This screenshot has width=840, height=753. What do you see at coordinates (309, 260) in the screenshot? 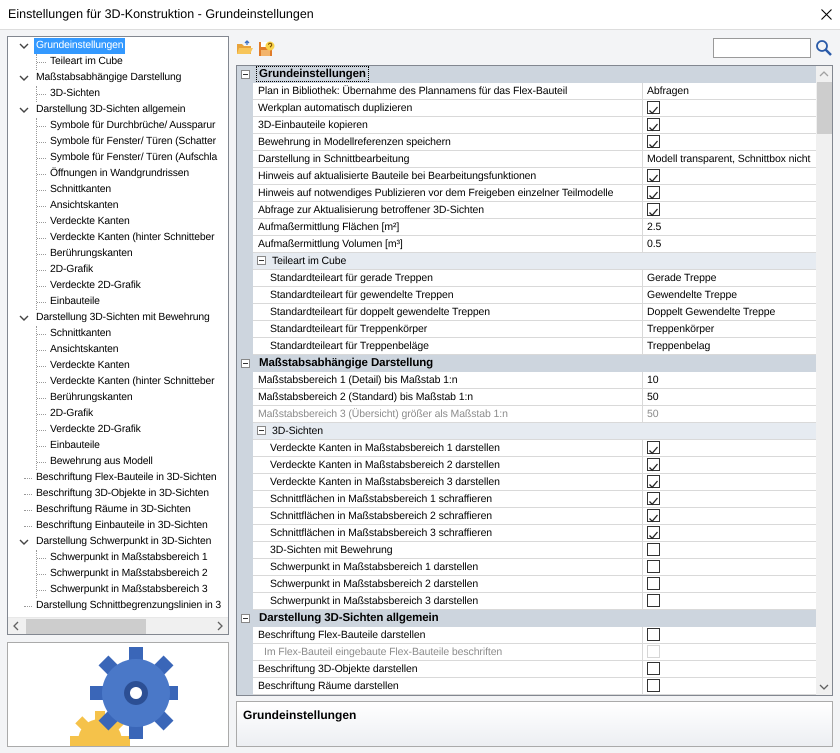
I see `subsection-header: Teileart im Cube` at bounding box center [309, 260].